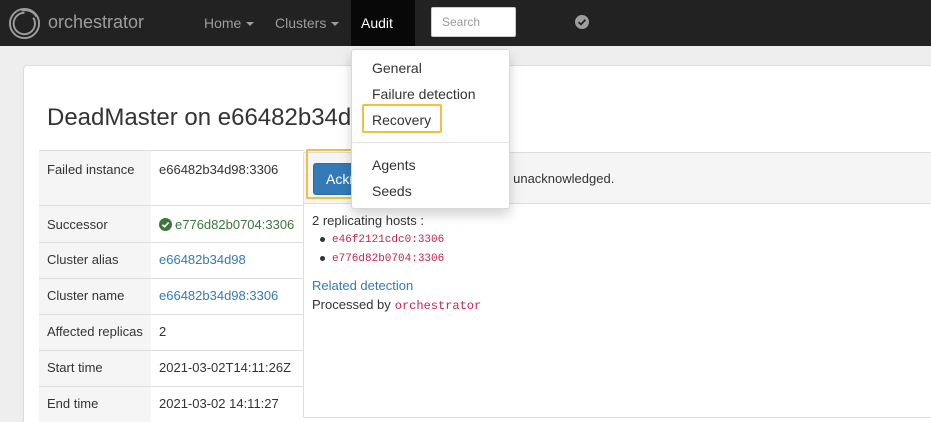 The height and width of the screenshot is (422, 931). I want to click on successor-value: e776d82b0704:3306, so click(235, 224).